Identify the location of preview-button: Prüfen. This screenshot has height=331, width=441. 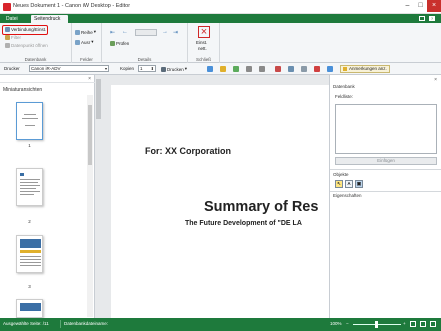
(119, 43).